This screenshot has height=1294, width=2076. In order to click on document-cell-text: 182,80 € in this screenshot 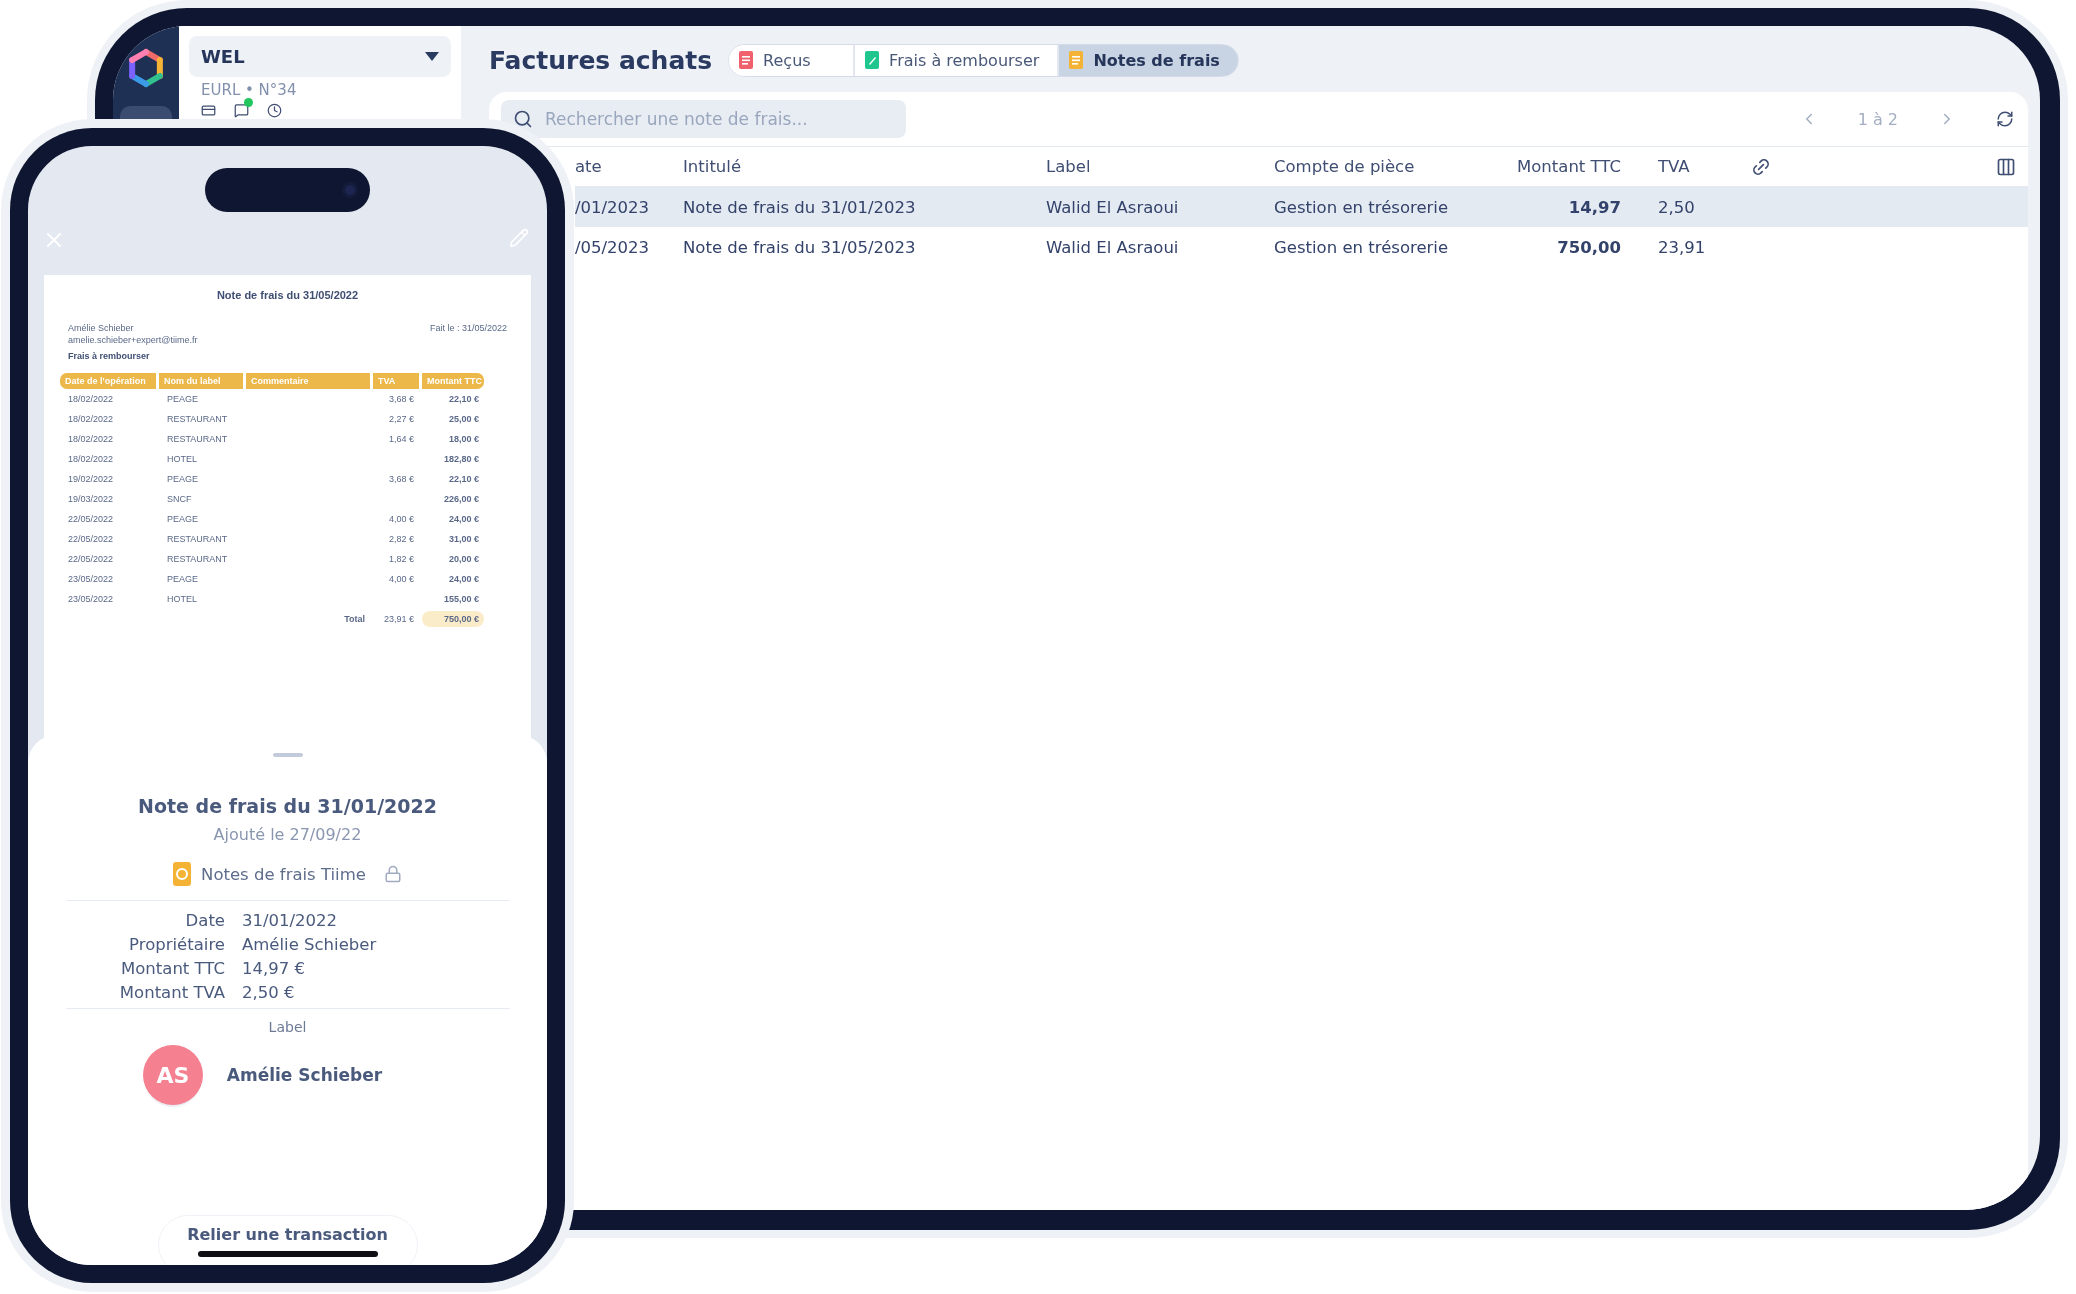, I will do `click(461, 459)`.